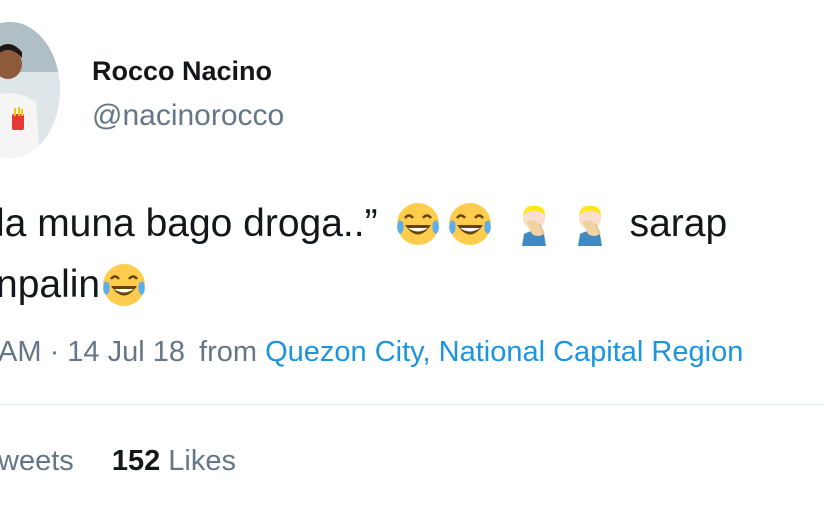  What do you see at coordinates (202, 461) in the screenshot?
I see `likes-label: Likes` at bounding box center [202, 461].